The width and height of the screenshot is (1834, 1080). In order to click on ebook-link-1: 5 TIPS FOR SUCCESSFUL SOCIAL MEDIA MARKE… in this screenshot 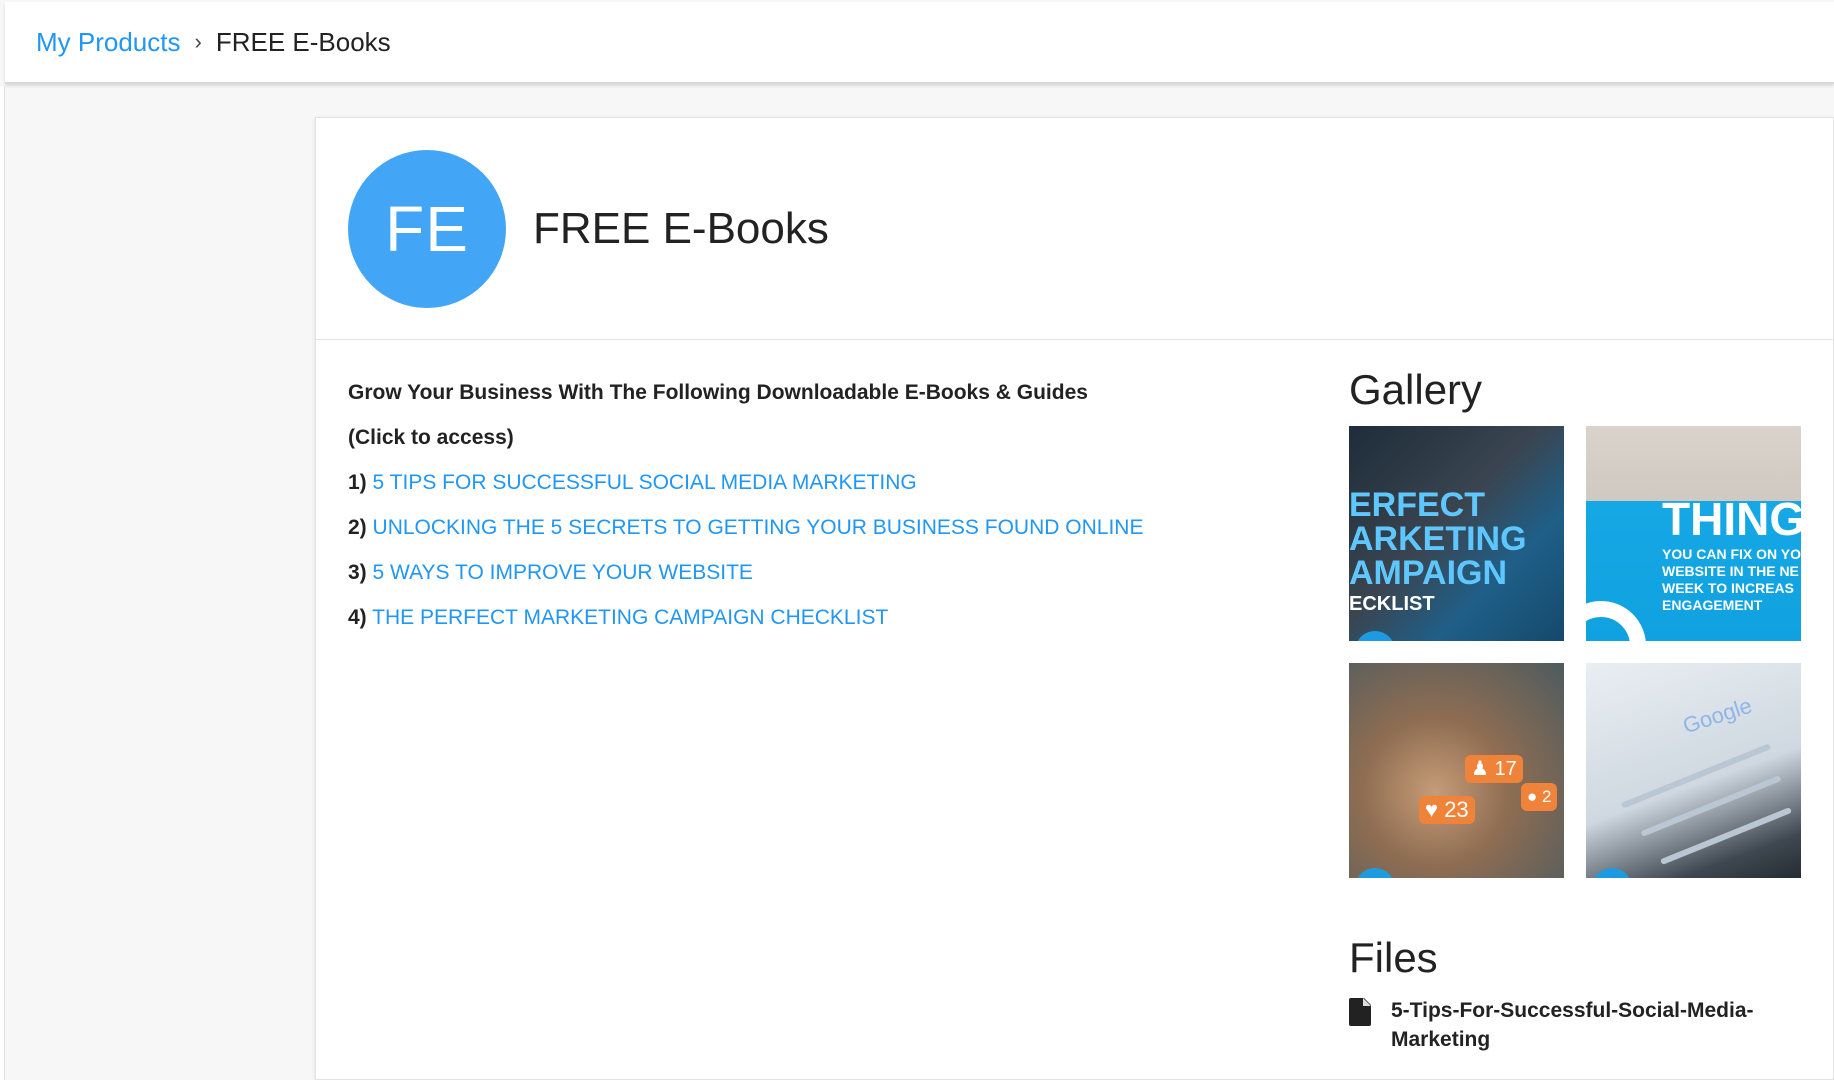, I will do `click(645, 482)`.